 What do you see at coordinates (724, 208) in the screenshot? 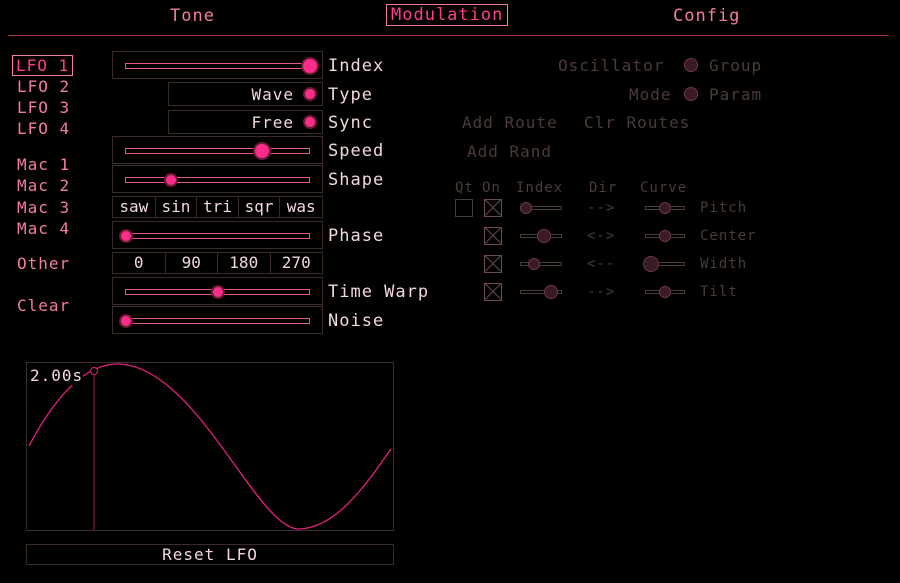
I see `route-target: Pitch` at bounding box center [724, 208].